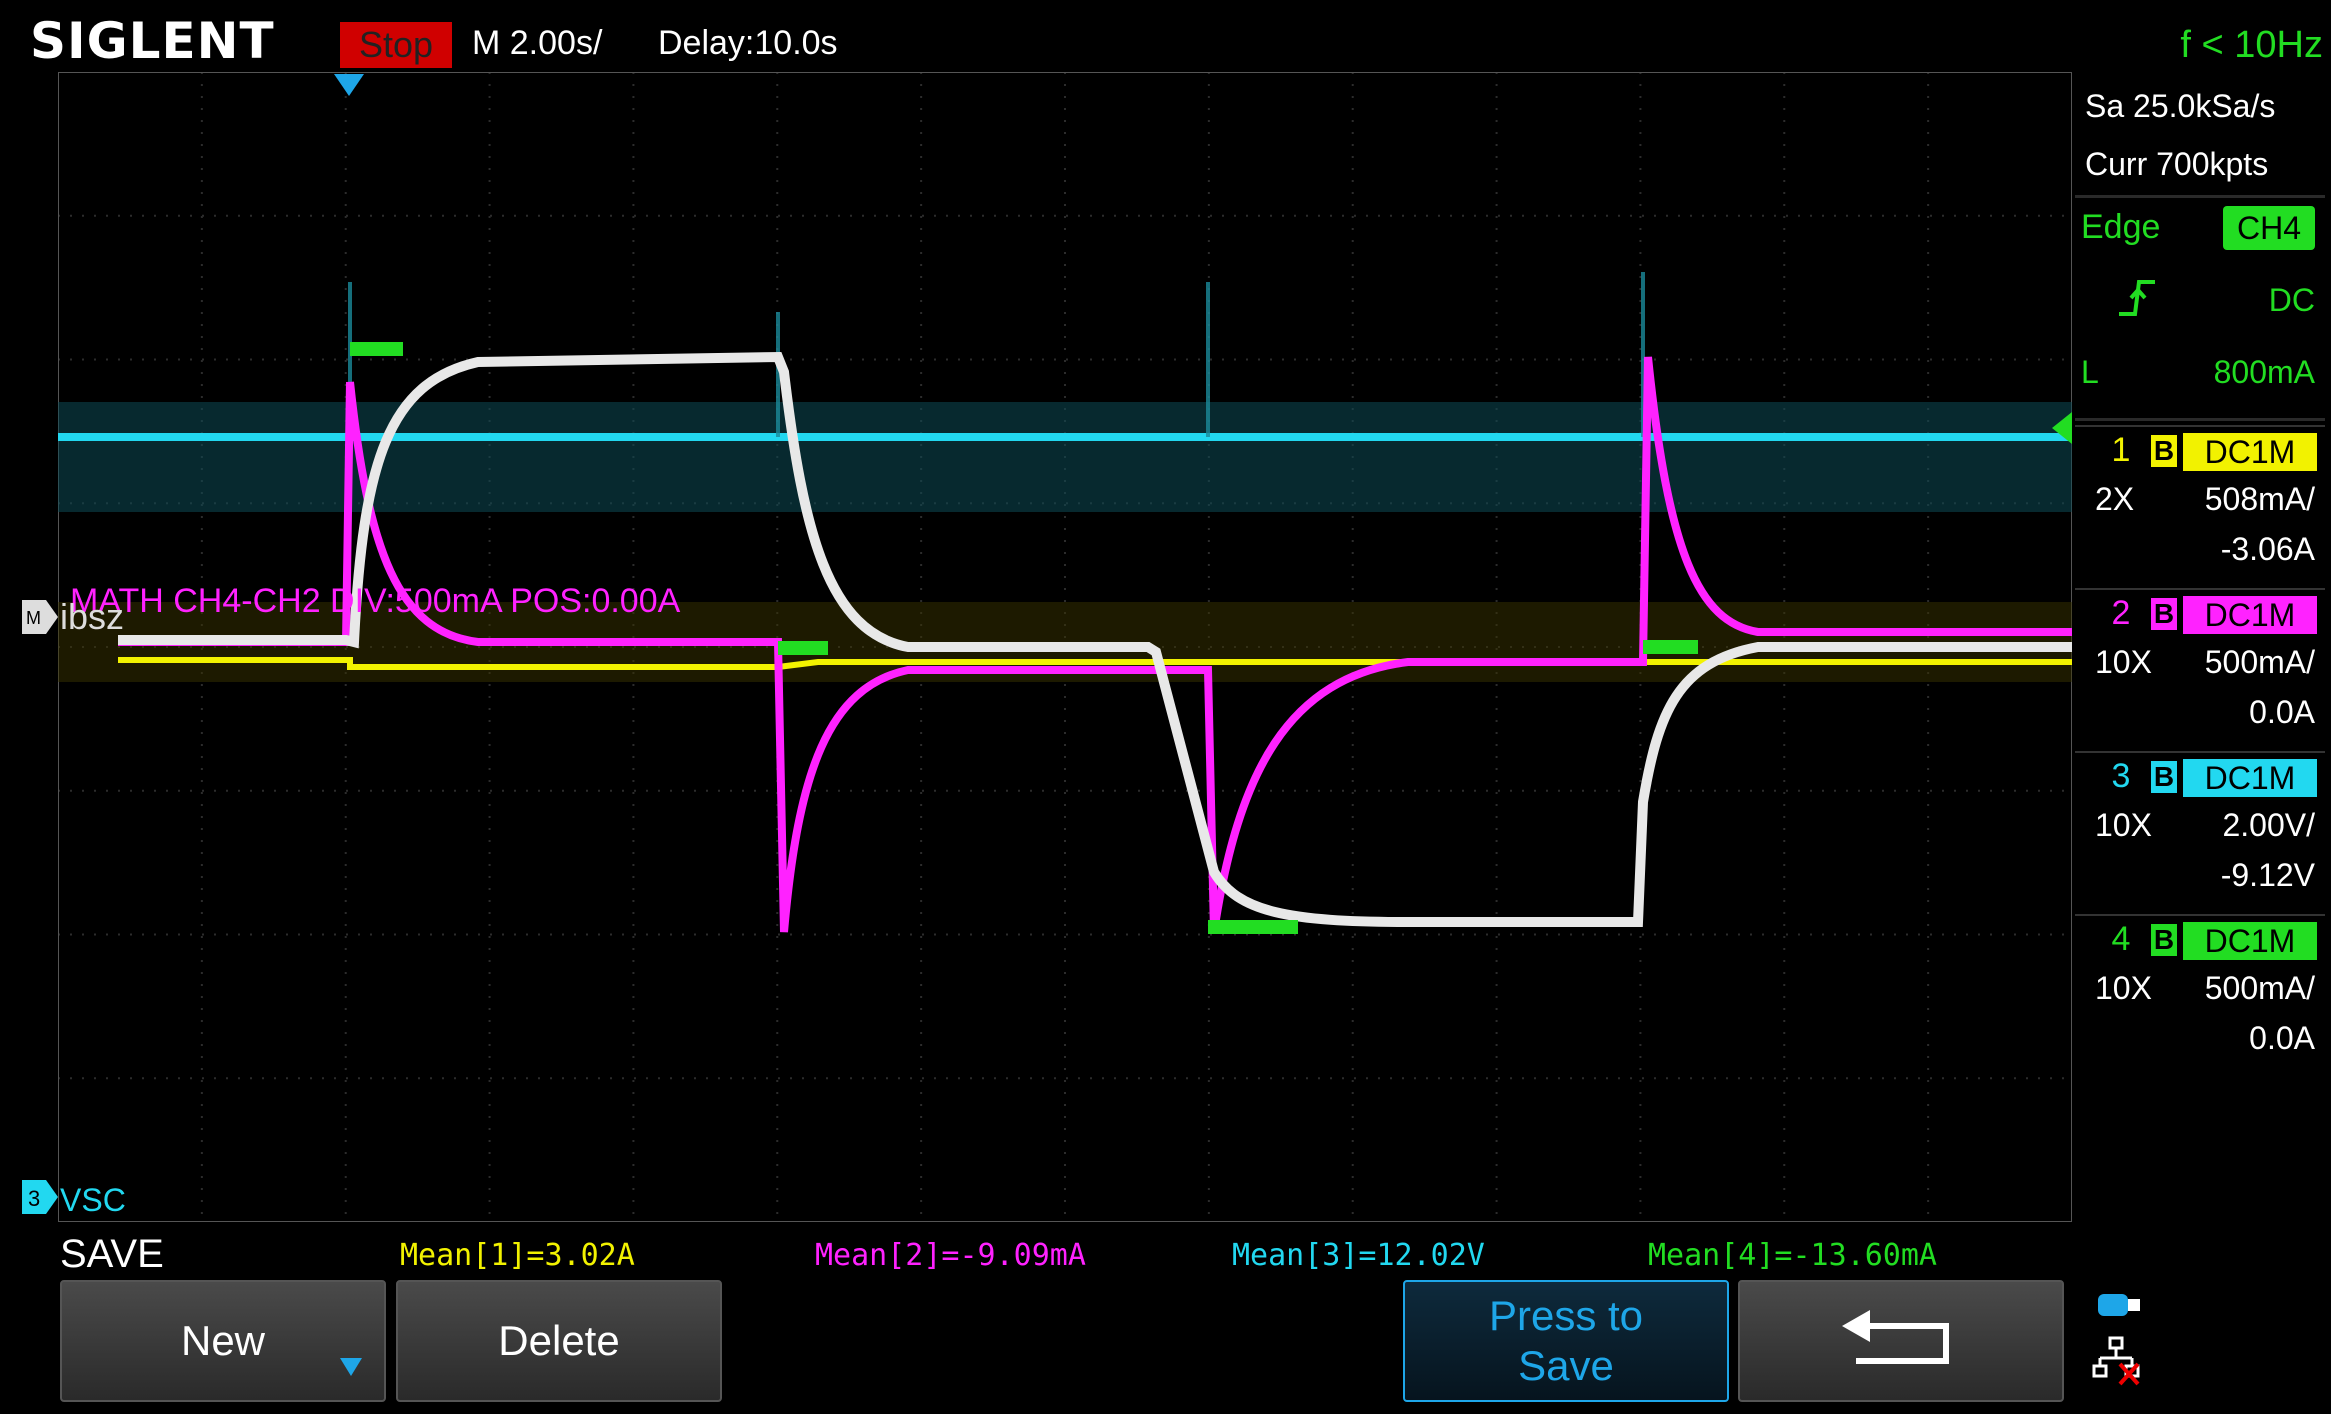  What do you see at coordinates (2264, 372) in the screenshot?
I see `trigger-level: 800mA` at bounding box center [2264, 372].